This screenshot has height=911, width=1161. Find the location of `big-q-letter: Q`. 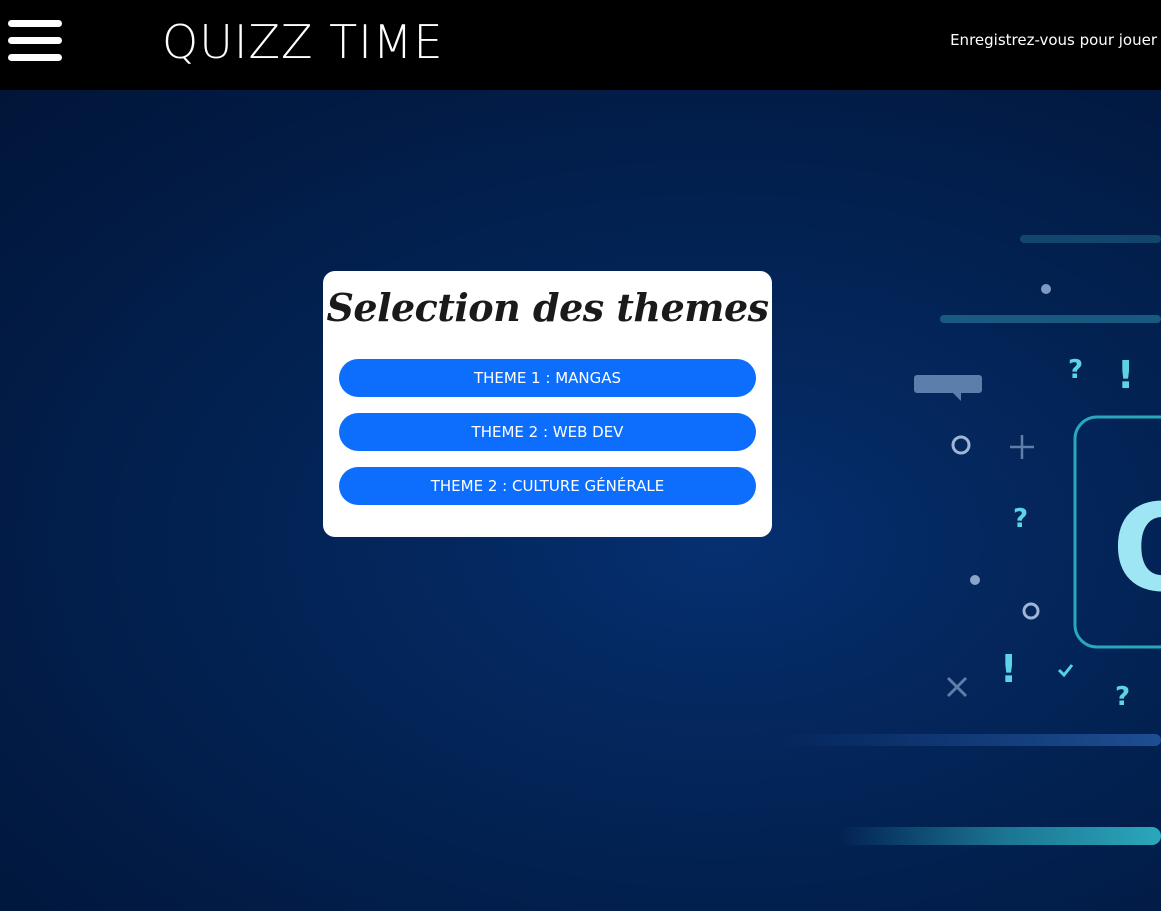

big-q-letter: Q is located at coordinates (1136, 549).